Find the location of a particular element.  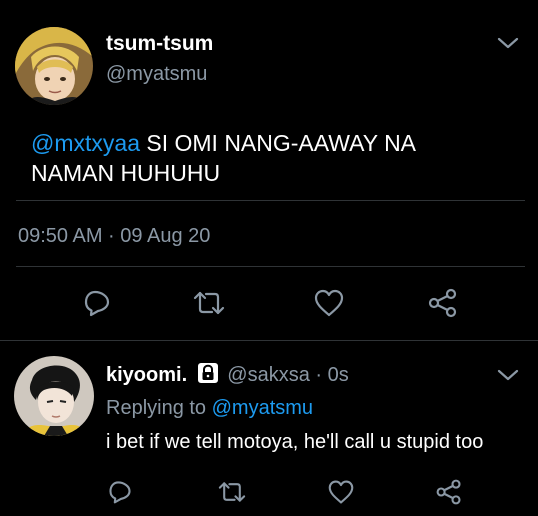

reply-handle-time: @sakxsa · 0s is located at coordinates (287, 375).